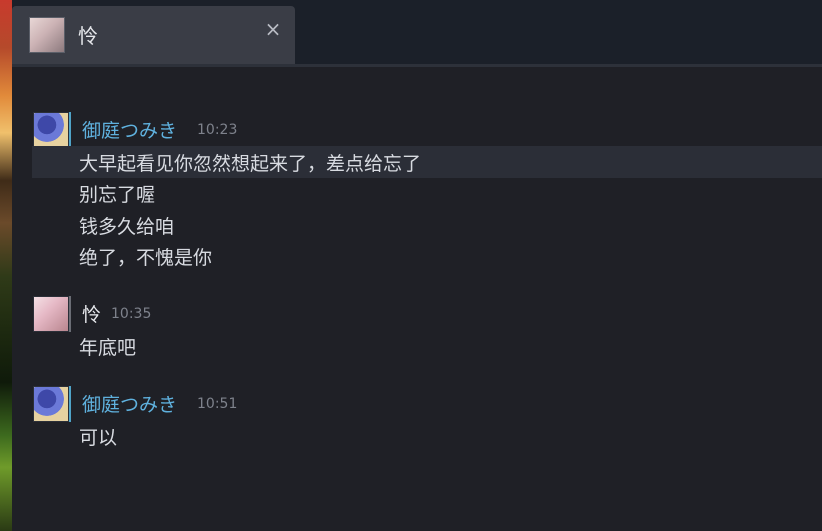  I want to click on message-text: 大早起看见你忽然想起来了，差点给忘了, so click(250, 164).